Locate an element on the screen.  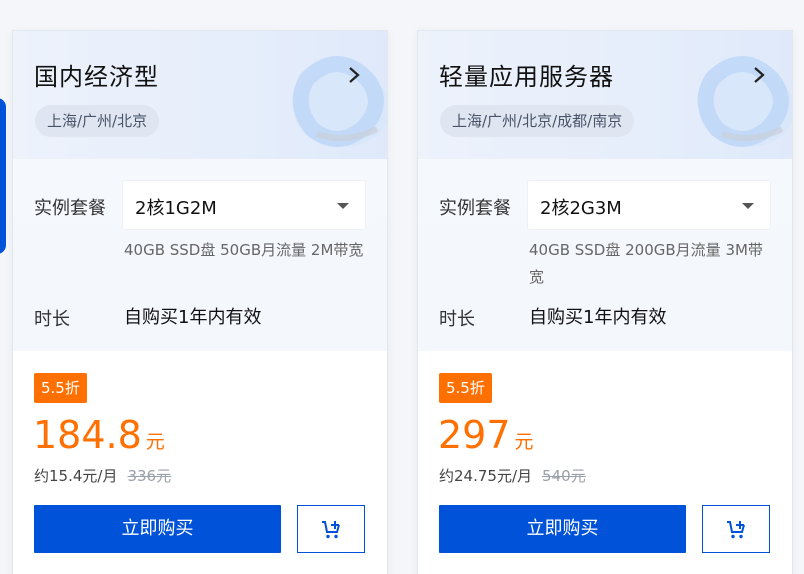
card-title: 国内经济型 is located at coordinates (96, 77).